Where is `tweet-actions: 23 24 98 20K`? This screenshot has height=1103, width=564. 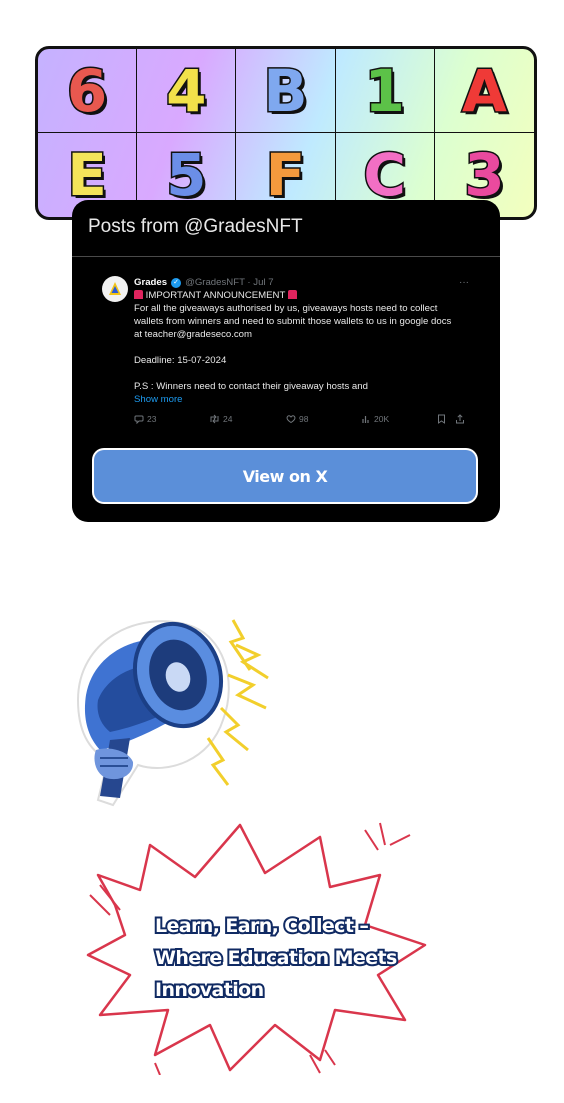
tweet-actions: 23 24 98 20K is located at coordinates (301, 421).